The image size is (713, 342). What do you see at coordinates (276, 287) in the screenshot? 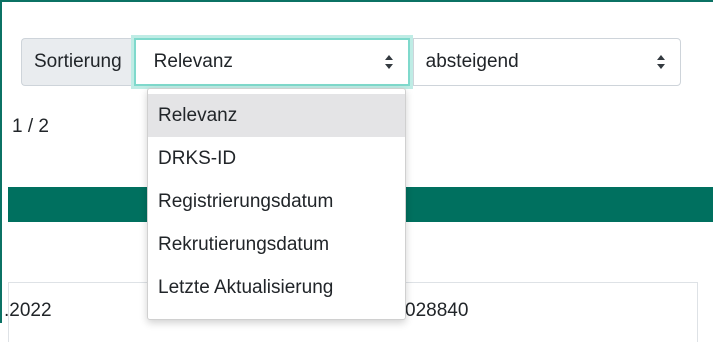
I see `dropdown-option-letzte-aktualisierung: Letzte Aktualisierung` at bounding box center [276, 287].